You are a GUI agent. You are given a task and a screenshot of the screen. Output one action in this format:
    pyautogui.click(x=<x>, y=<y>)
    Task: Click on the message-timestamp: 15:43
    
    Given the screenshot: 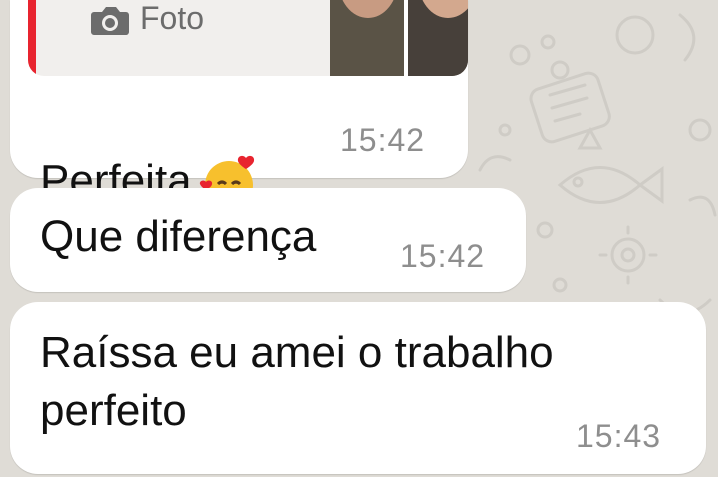 What is the action you would take?
    pyautogui.click(x=619, y=436)
    